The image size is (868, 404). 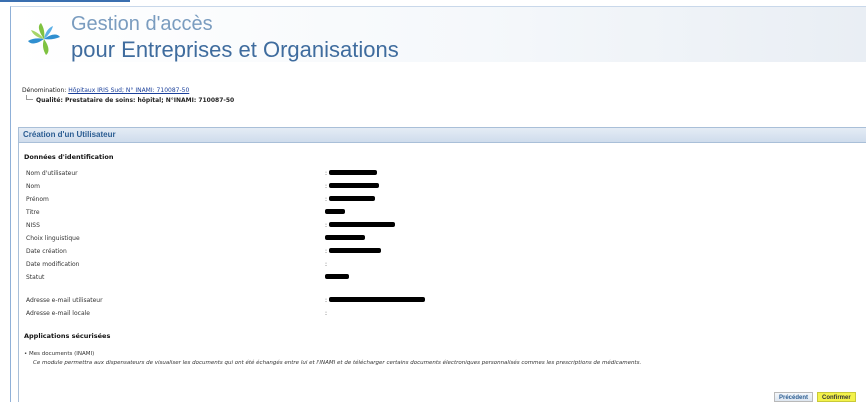 I want to click on application-item-name: • Mes documents (INAMI), so click(x=59, y=354).